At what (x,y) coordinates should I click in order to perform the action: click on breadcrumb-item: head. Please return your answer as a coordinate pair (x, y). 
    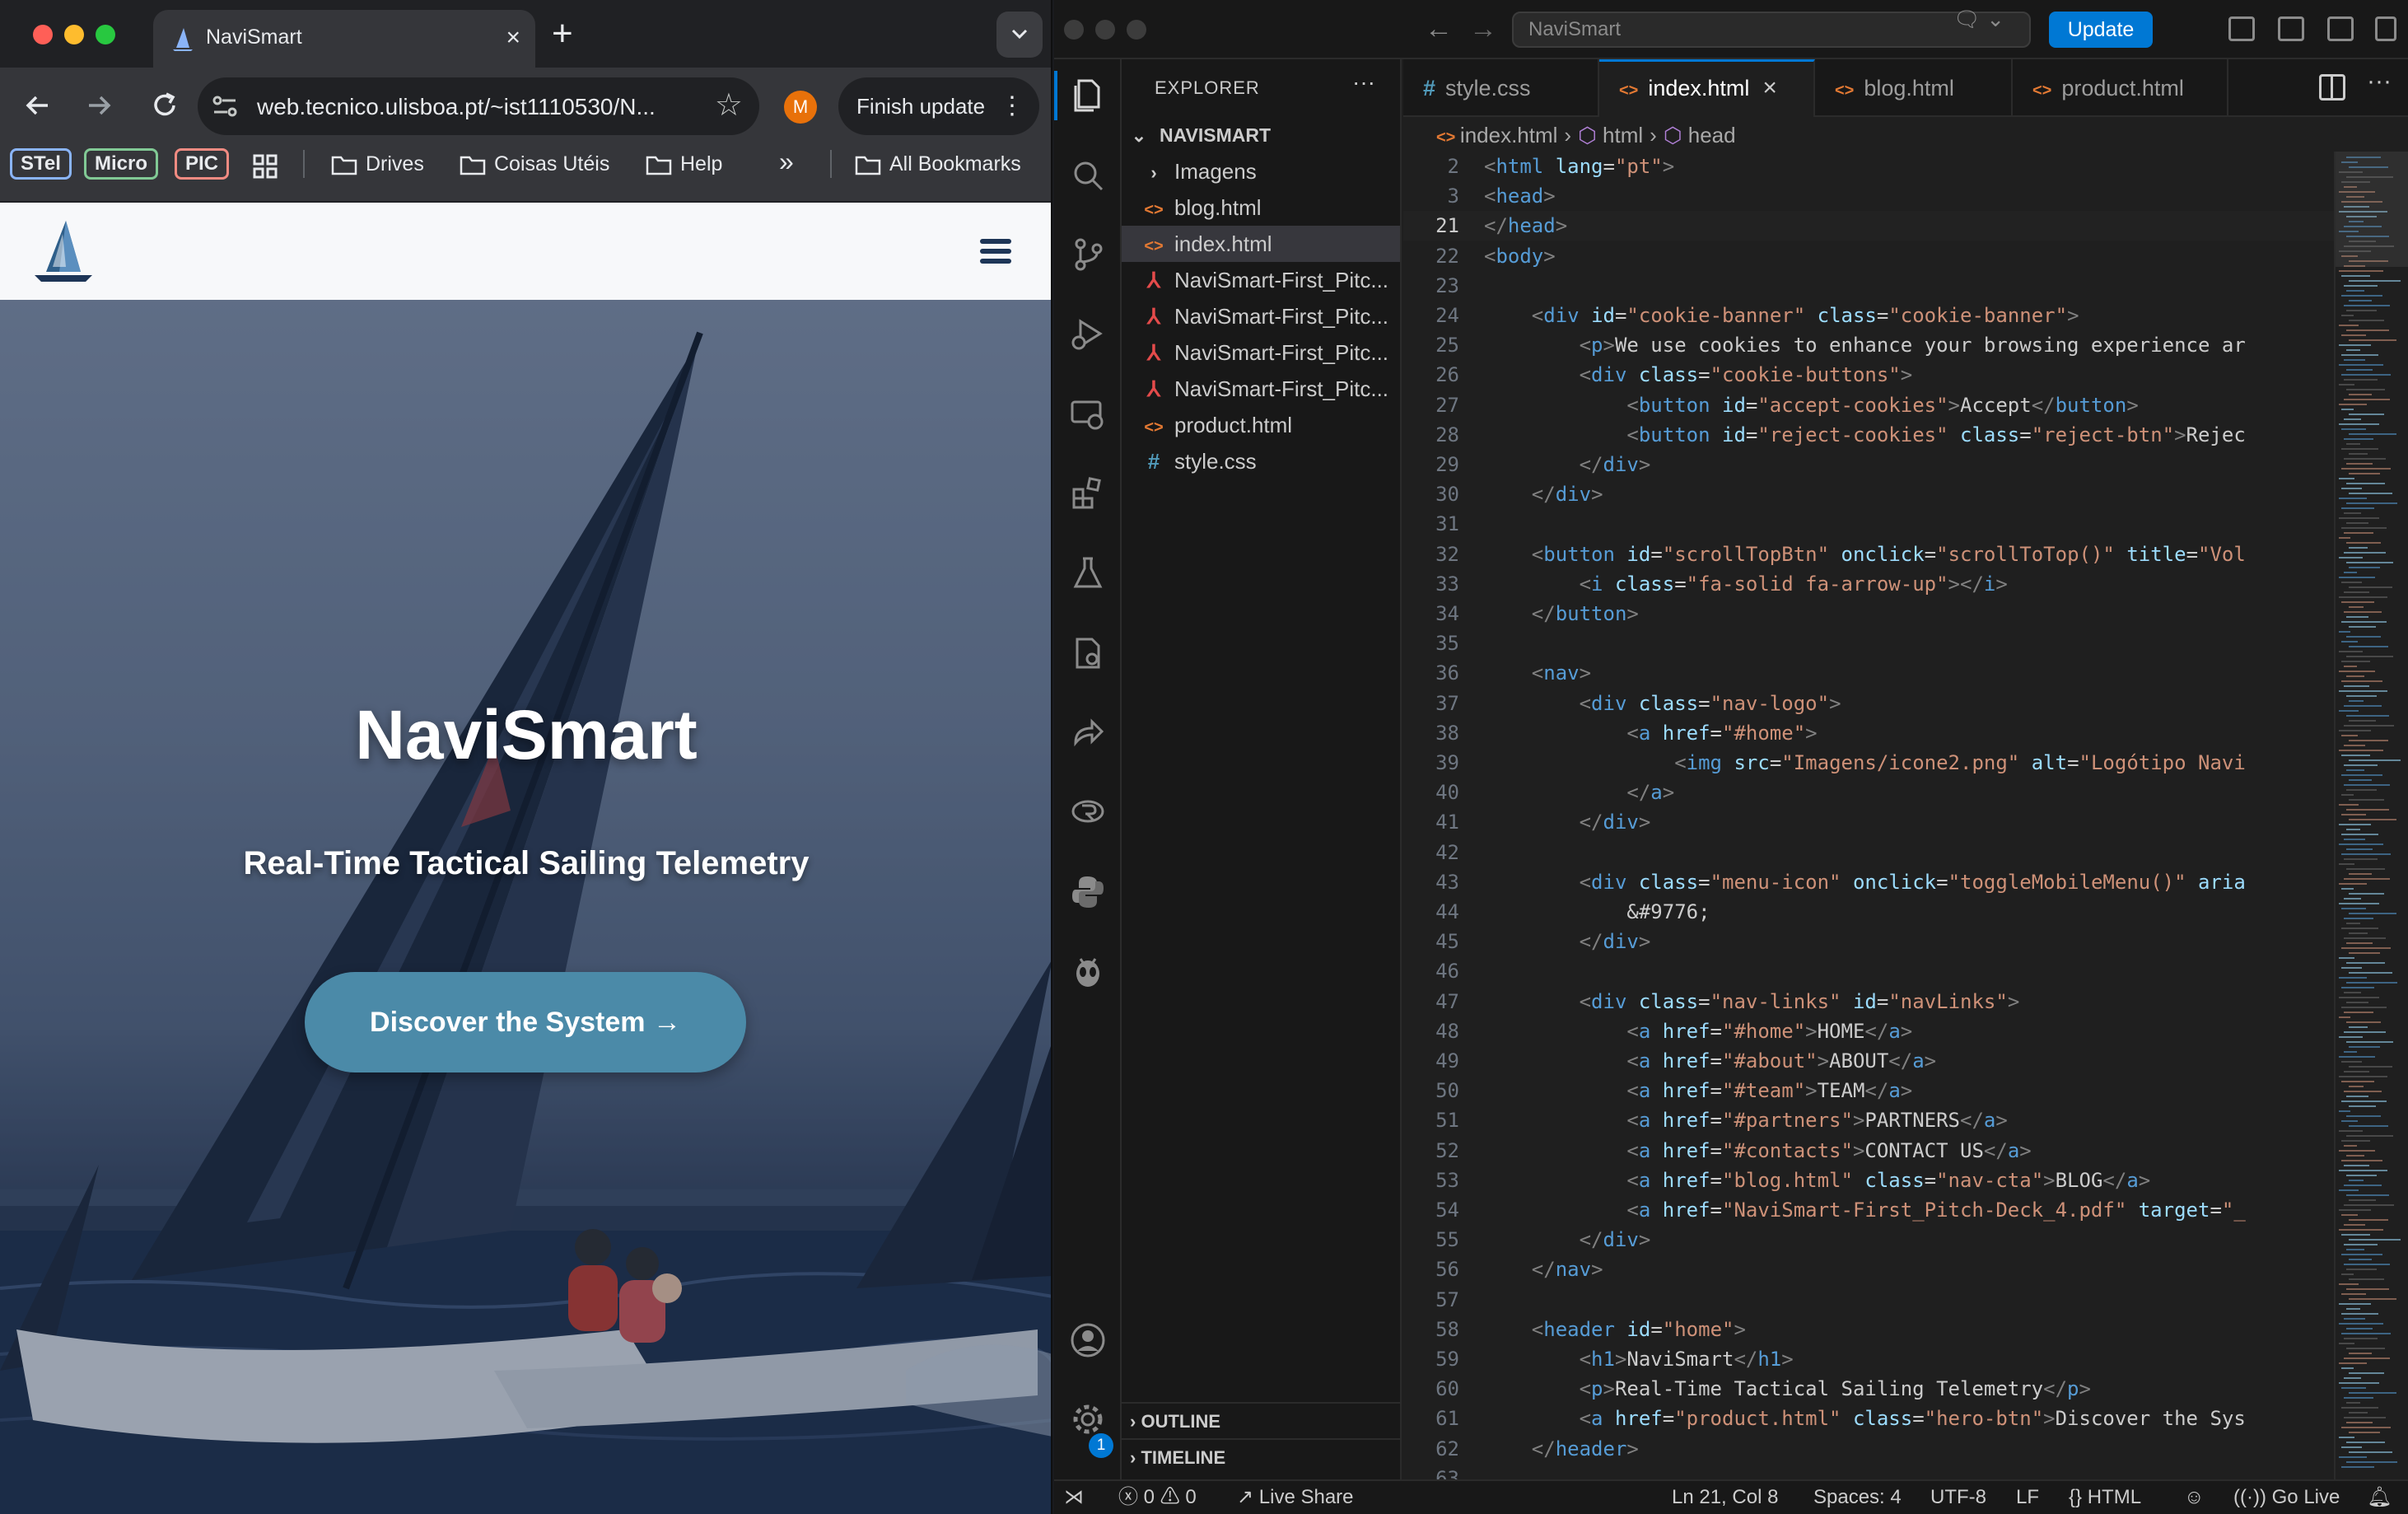
    Looking at the image, I should click on (1712, 135).